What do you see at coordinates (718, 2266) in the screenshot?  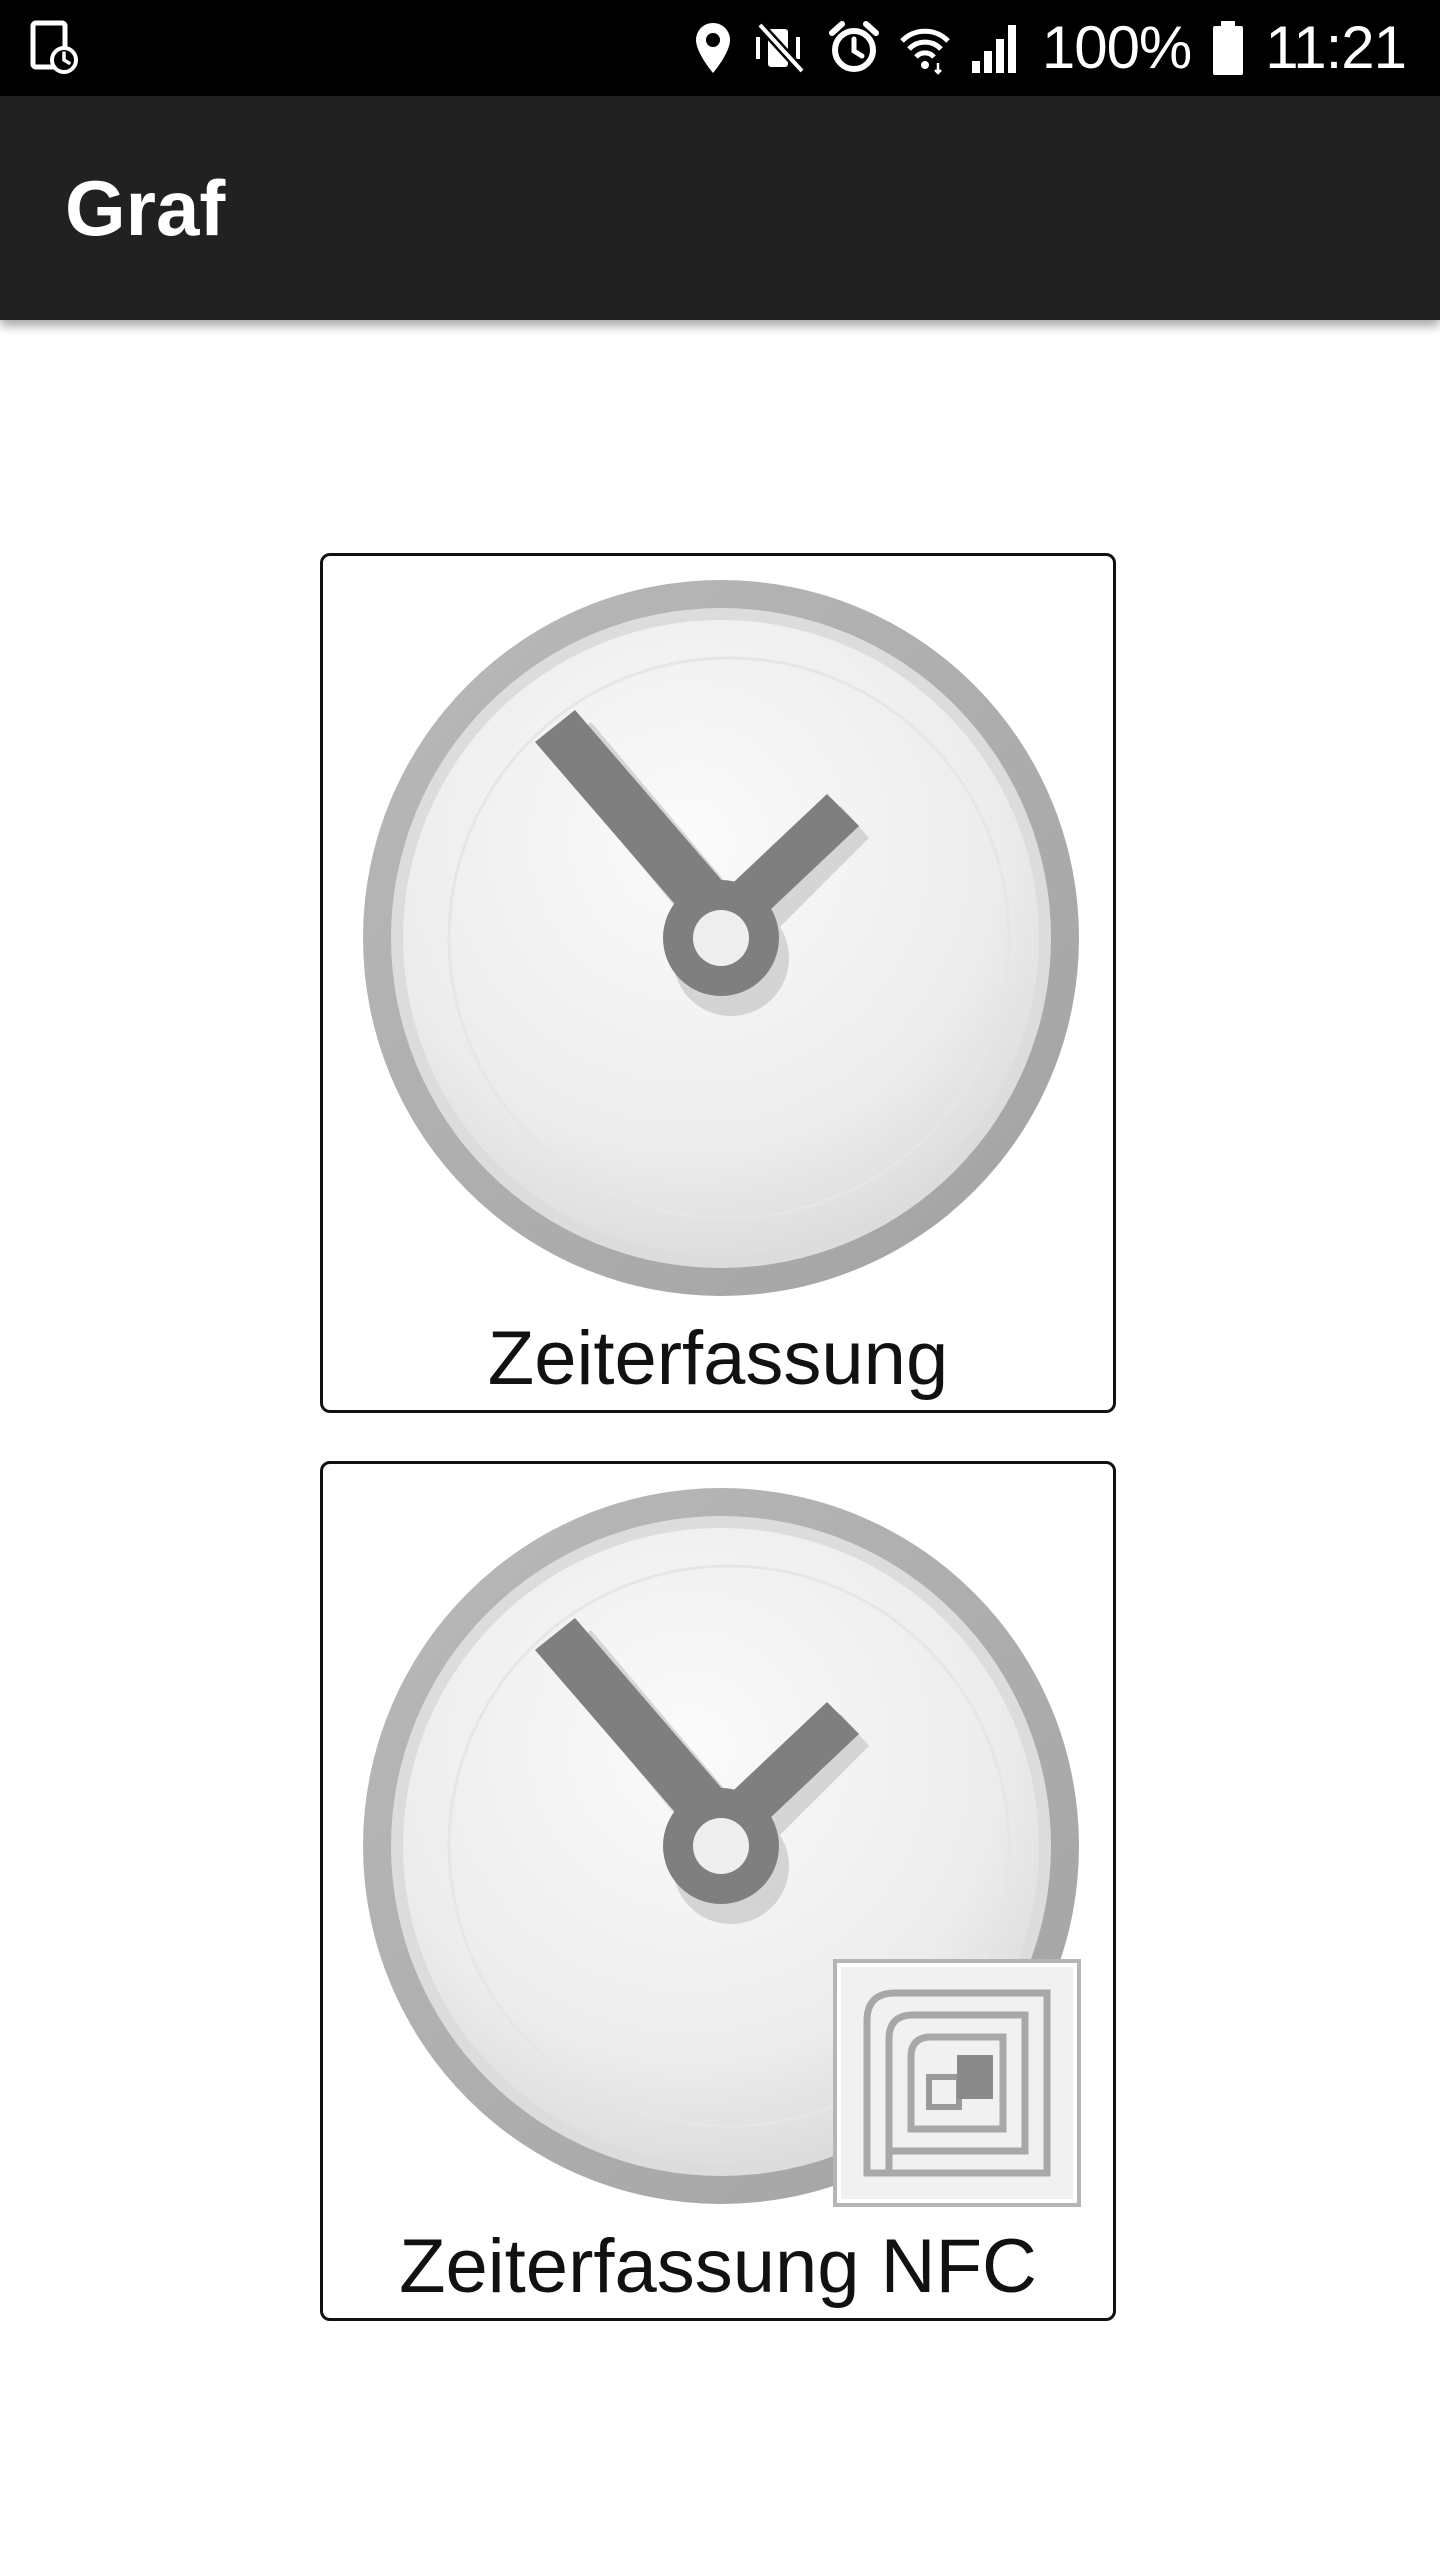 I see `tile-label: Zeiterfassung NFC` at bounding box center [718, 2266].